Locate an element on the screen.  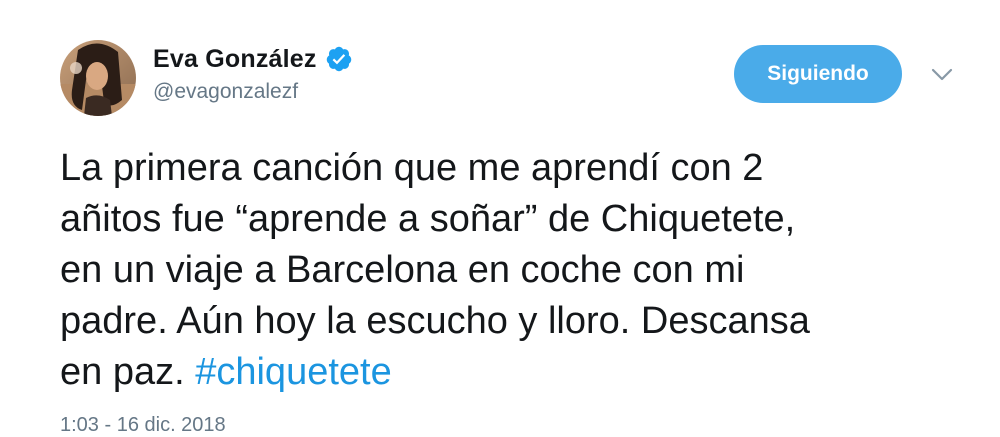
chevron-down-icon is located at coordinates (942, 75).